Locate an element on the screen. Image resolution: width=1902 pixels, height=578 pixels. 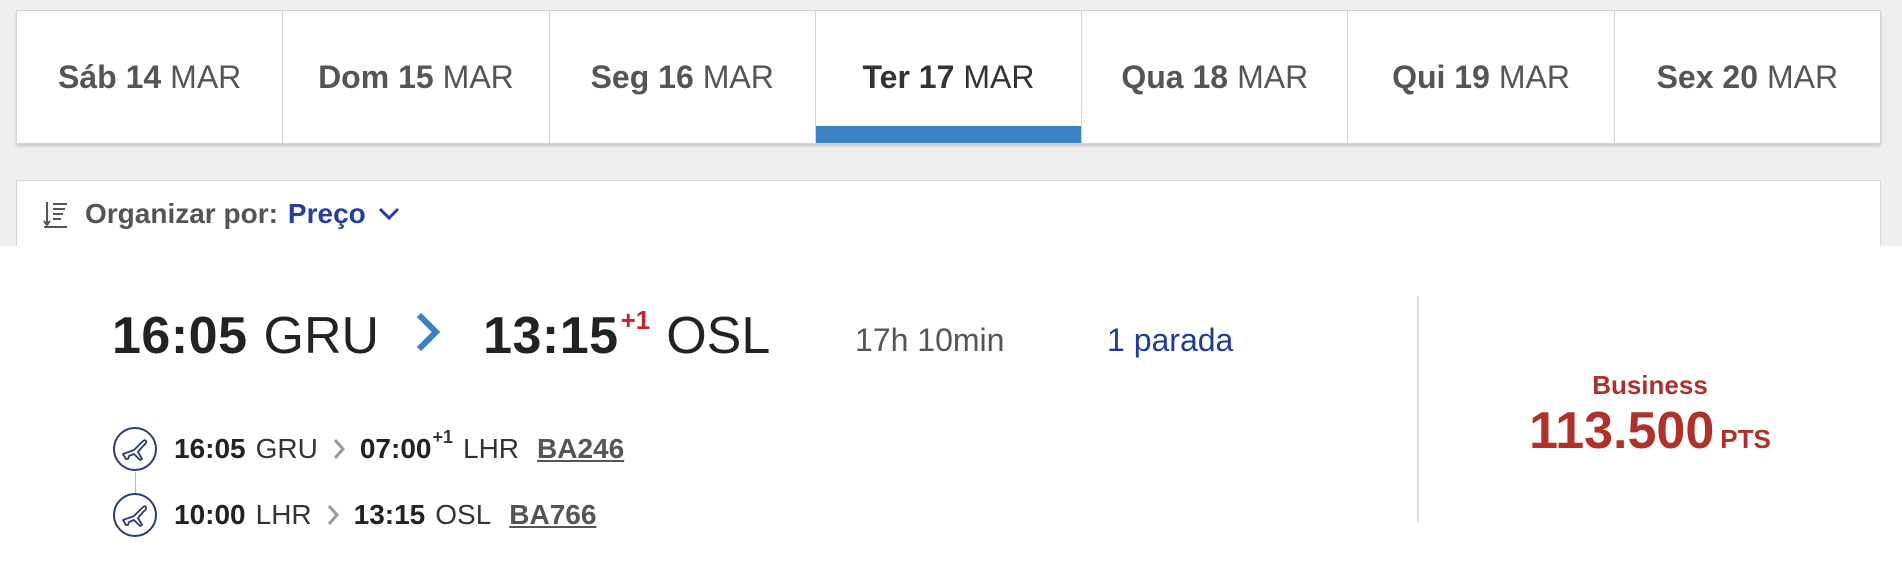
date-tab-weekday: Ter 17 is located at coordinates (908, 76).